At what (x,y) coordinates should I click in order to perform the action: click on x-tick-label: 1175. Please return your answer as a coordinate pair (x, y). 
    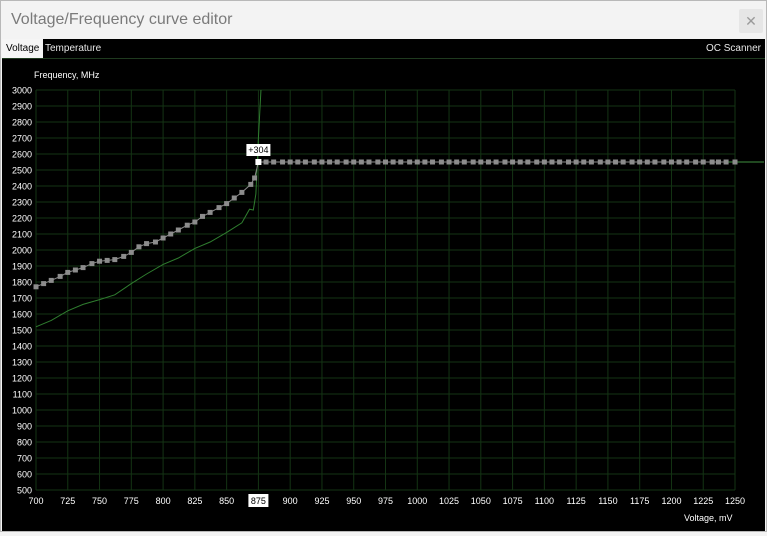
    Looking at the image, I should click on (639, 501).